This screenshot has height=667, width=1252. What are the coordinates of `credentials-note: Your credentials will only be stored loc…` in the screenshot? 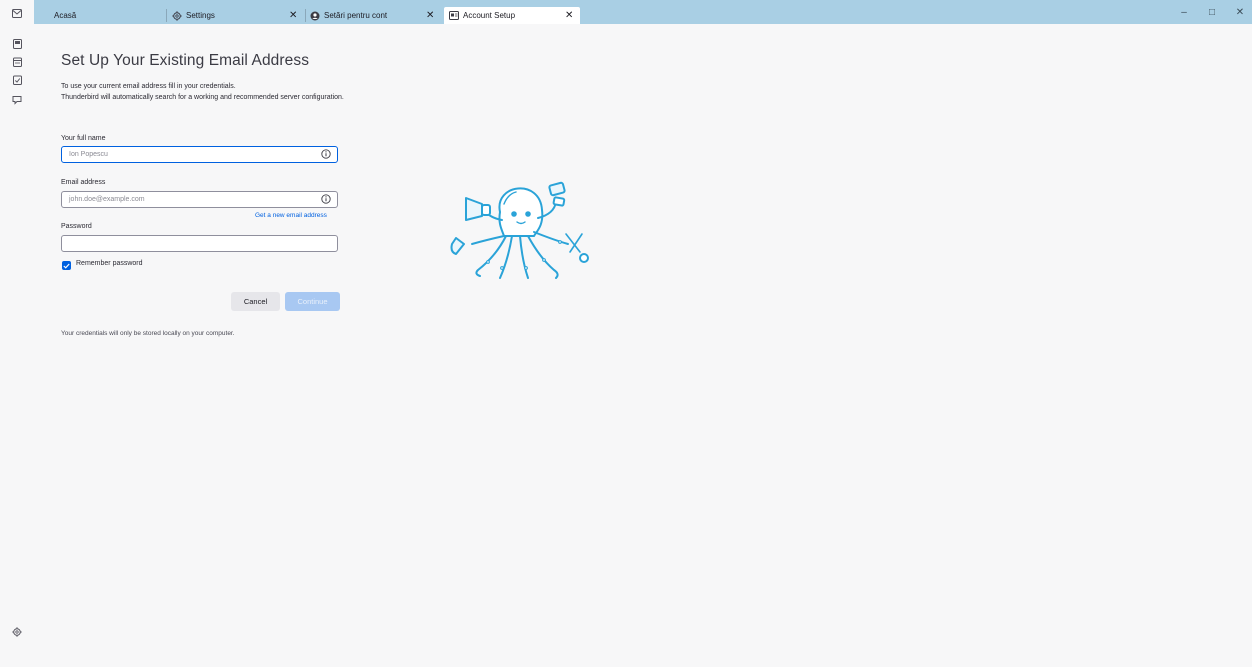 It's located at (148, 333).